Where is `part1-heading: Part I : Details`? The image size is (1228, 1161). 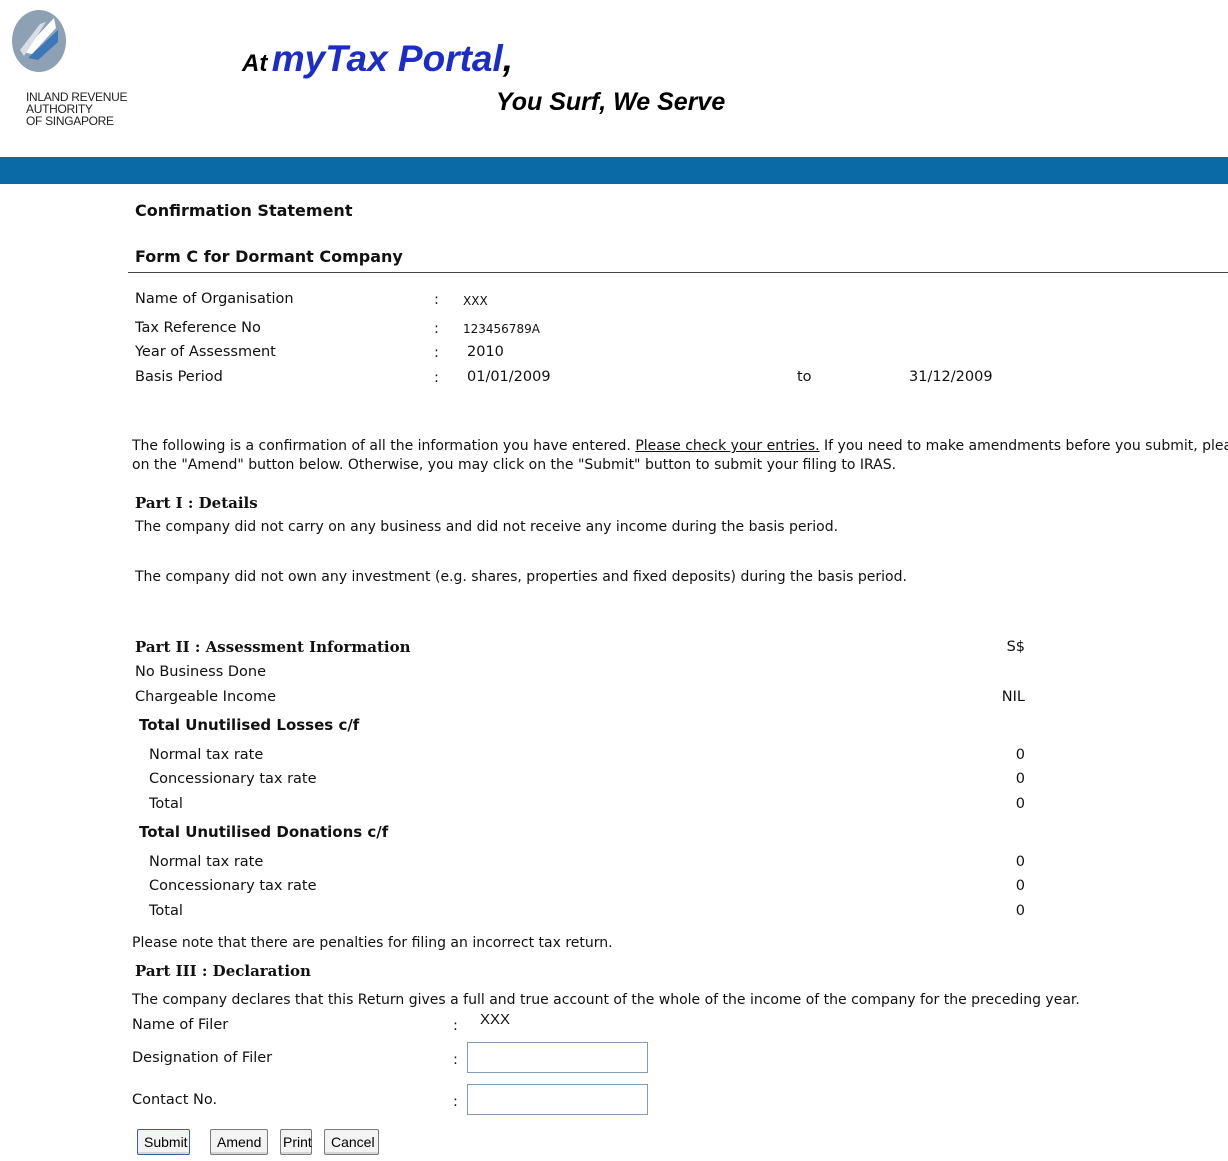
part1-heading: Part I : Details is located at coordinates (196, 503).